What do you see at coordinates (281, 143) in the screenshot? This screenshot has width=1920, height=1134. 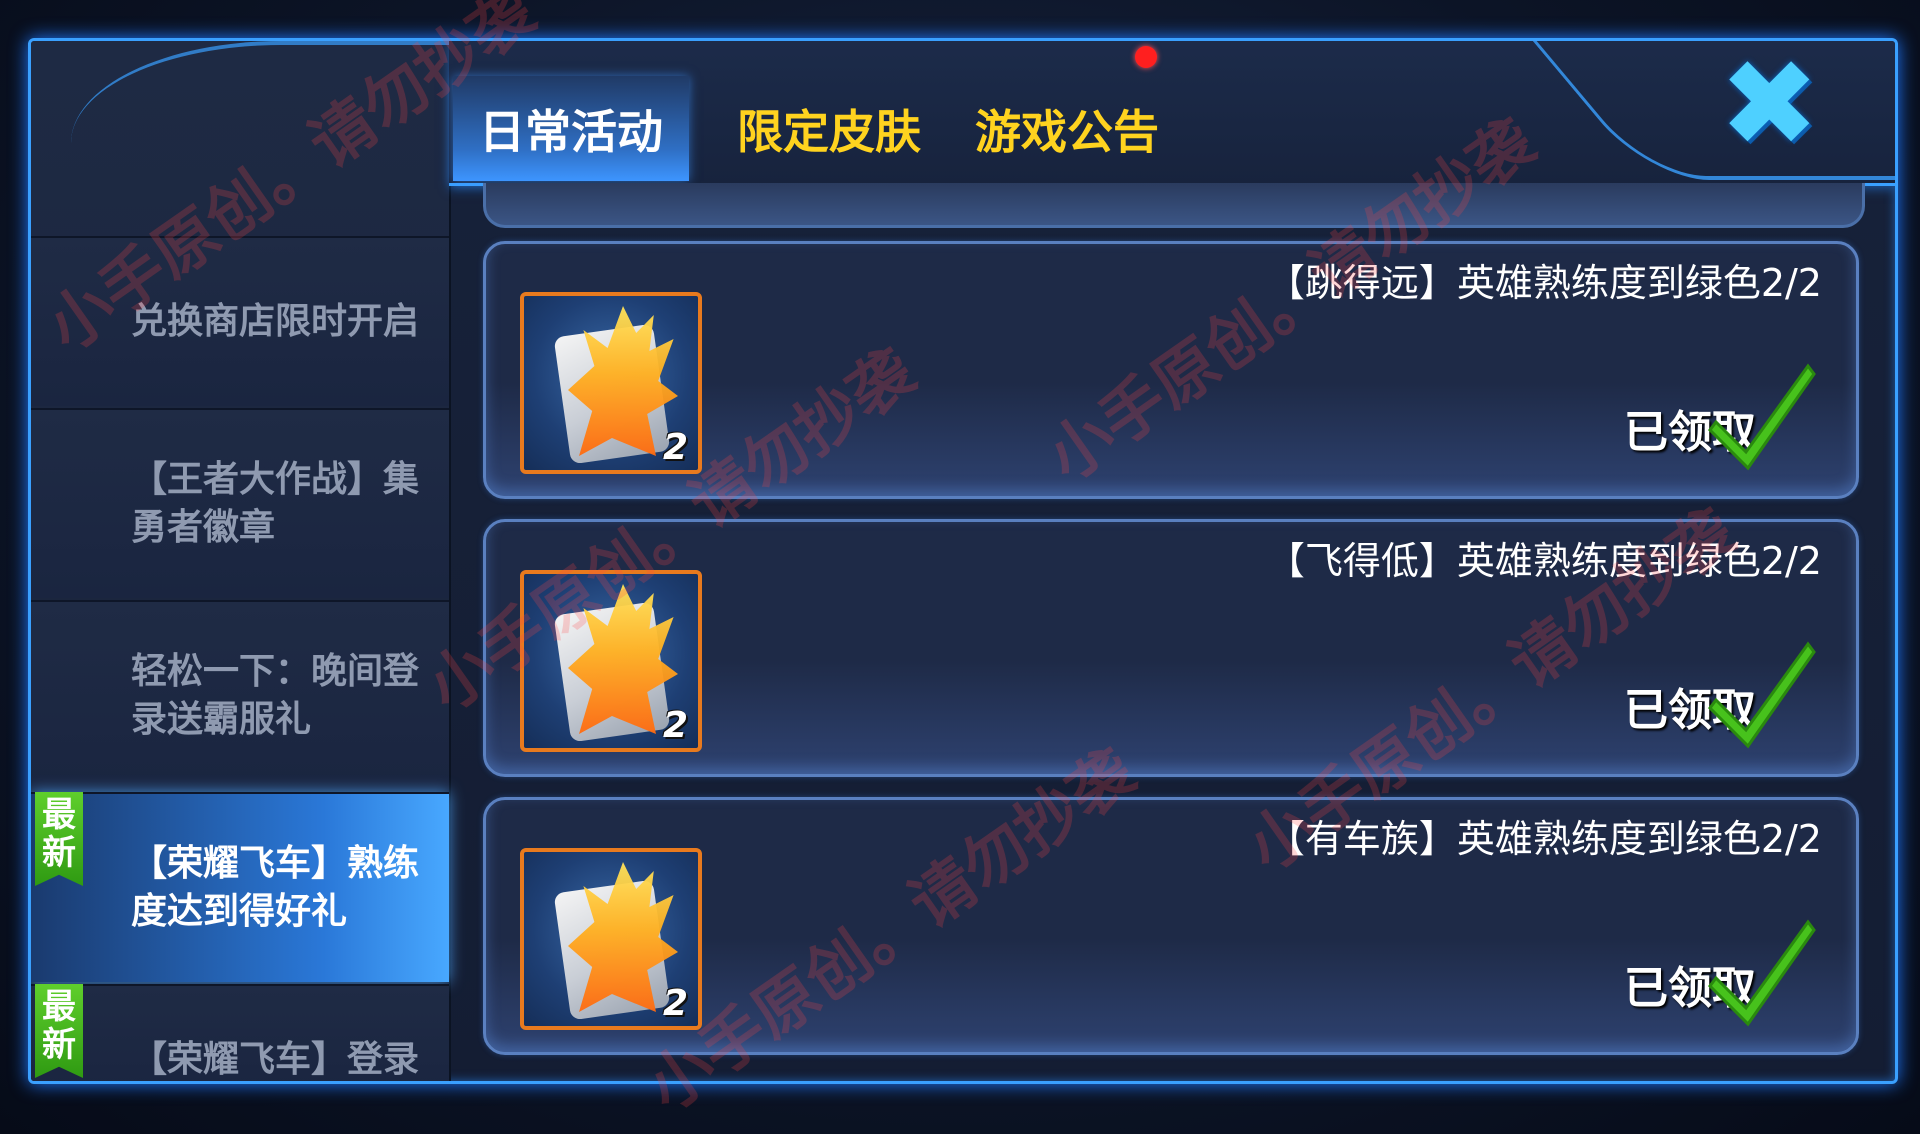 I see `sidebar-decoration` at bounding box center [281, 143].